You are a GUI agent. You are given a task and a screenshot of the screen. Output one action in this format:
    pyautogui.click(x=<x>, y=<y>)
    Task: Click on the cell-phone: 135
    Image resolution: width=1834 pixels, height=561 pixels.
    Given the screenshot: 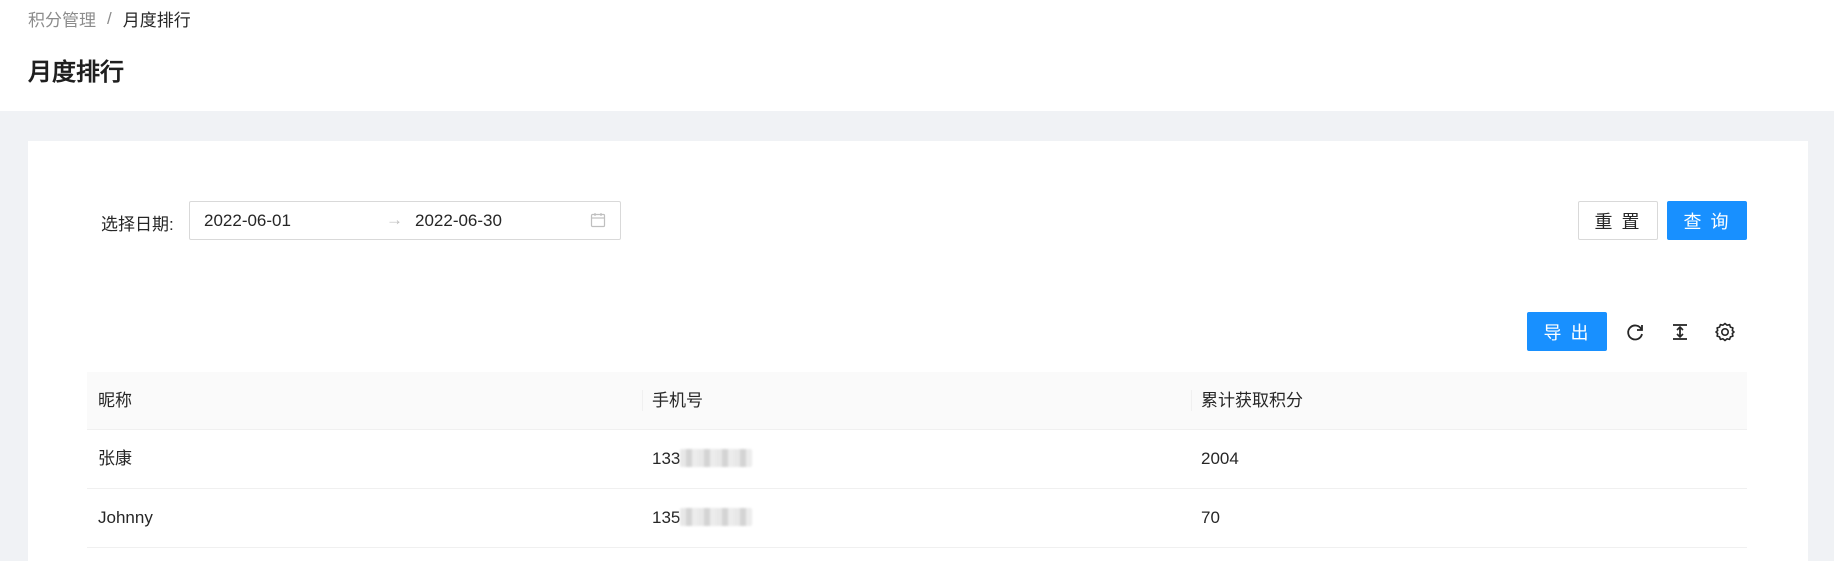 What is the action you would take?
    pyautogui.click(x=702, y=518)
    